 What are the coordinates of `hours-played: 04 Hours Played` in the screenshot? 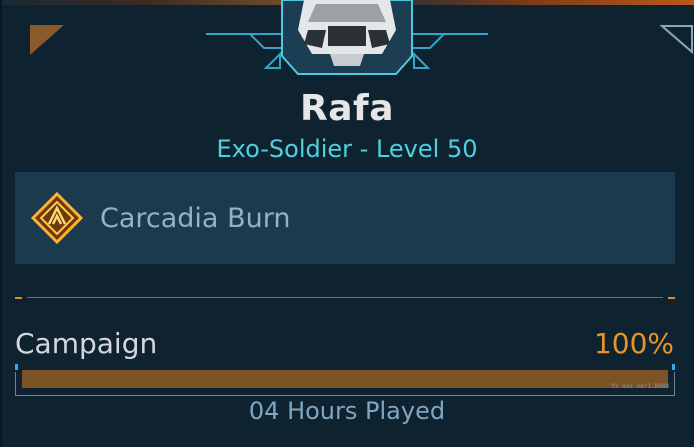 It's located at (347, 411).